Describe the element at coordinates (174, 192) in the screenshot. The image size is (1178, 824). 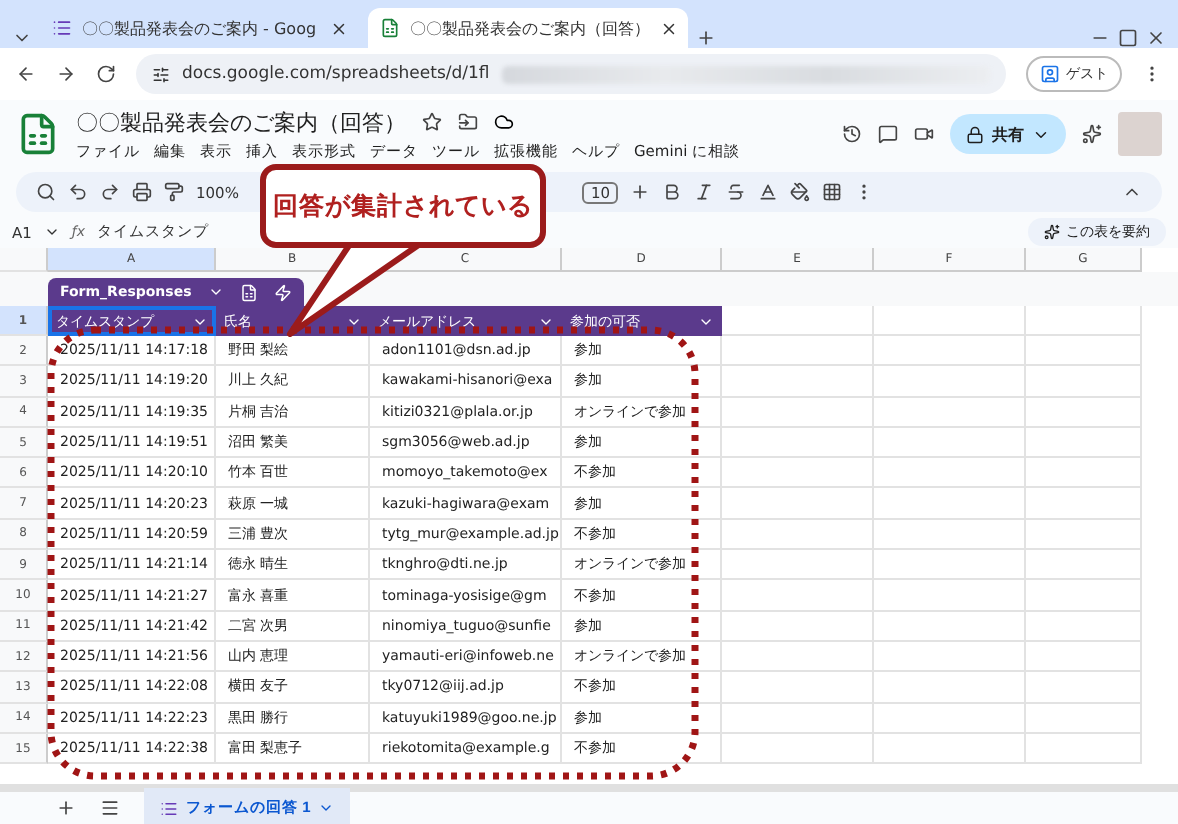
I see `paint-format-icon` at that location.